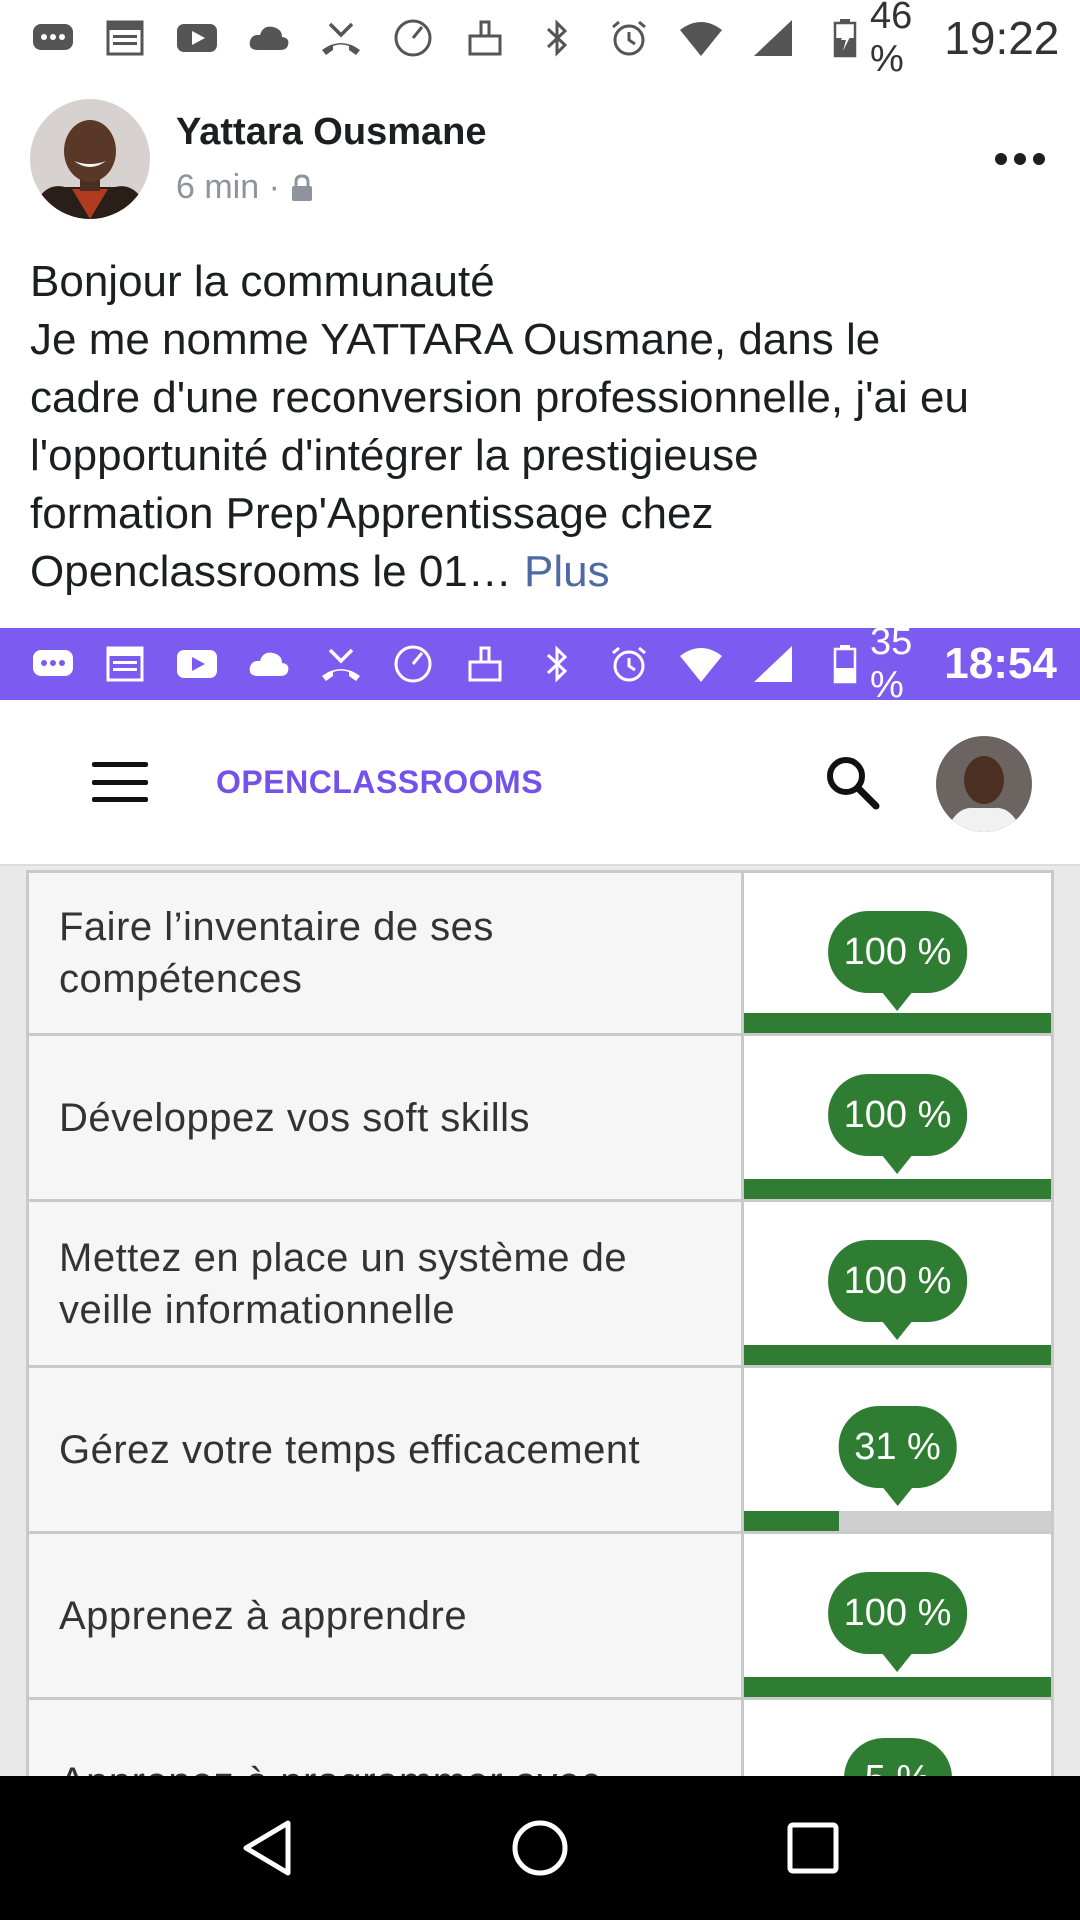 The width and height of the screenshot is (1080, 1920). Describe the element at coordinates (379, 782) in the screenshot. I see `openclassrooms-logo: OPENCLASSROOMS` at that location.